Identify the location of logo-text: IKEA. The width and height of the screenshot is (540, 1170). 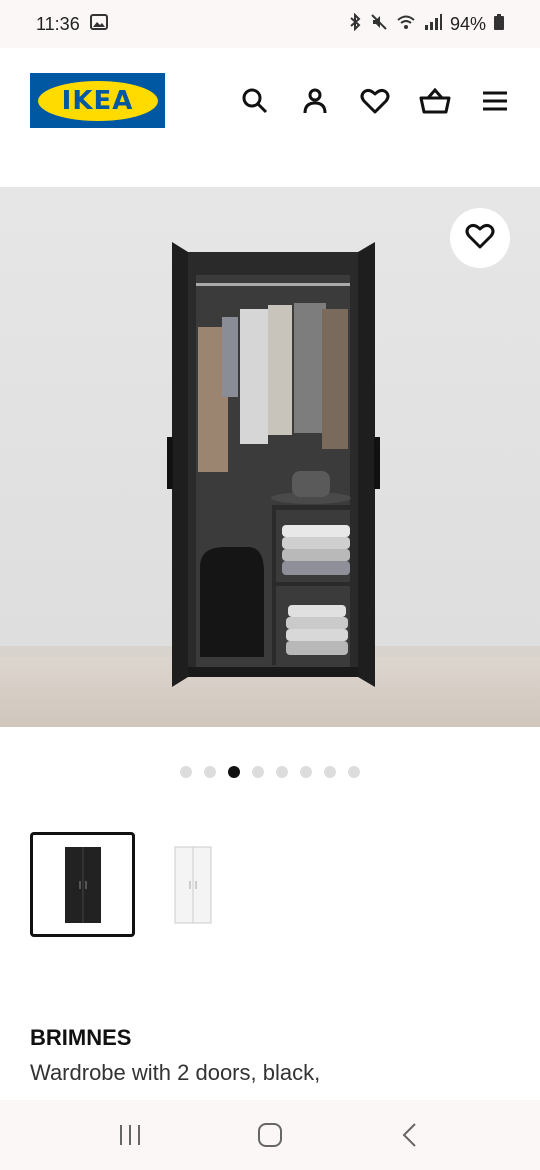
(97, 100).